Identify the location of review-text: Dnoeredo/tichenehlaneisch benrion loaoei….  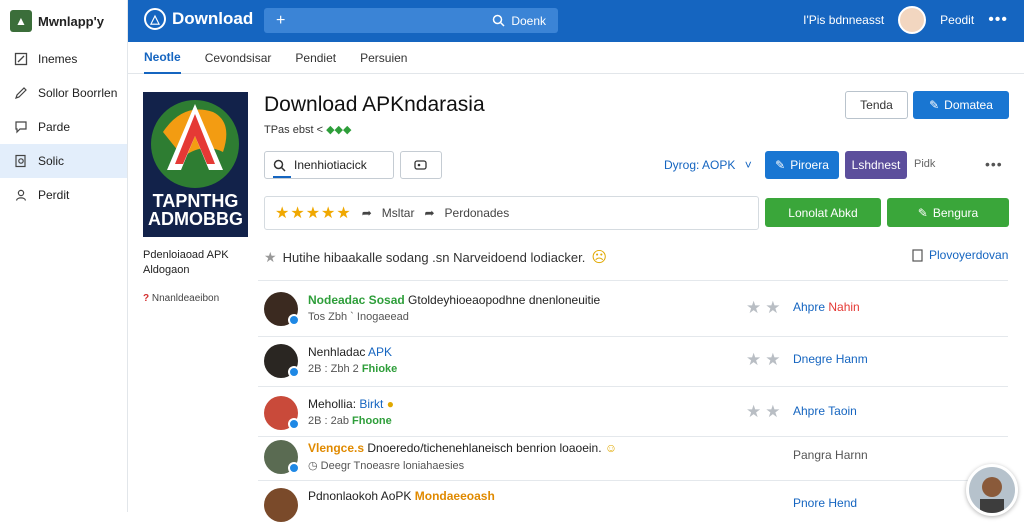
(484, 448).